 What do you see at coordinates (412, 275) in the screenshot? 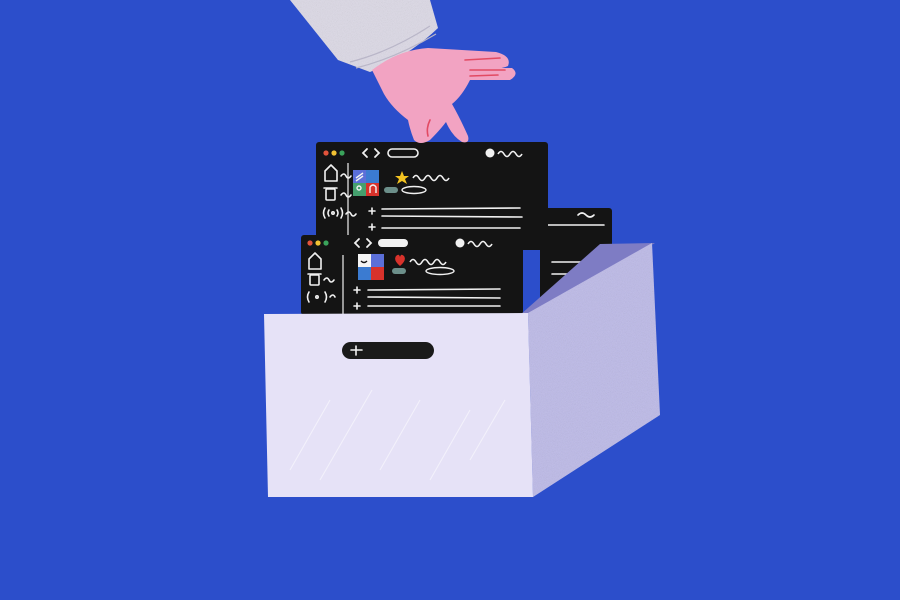
I see `app-window-front` at bounding box center [412, 275].